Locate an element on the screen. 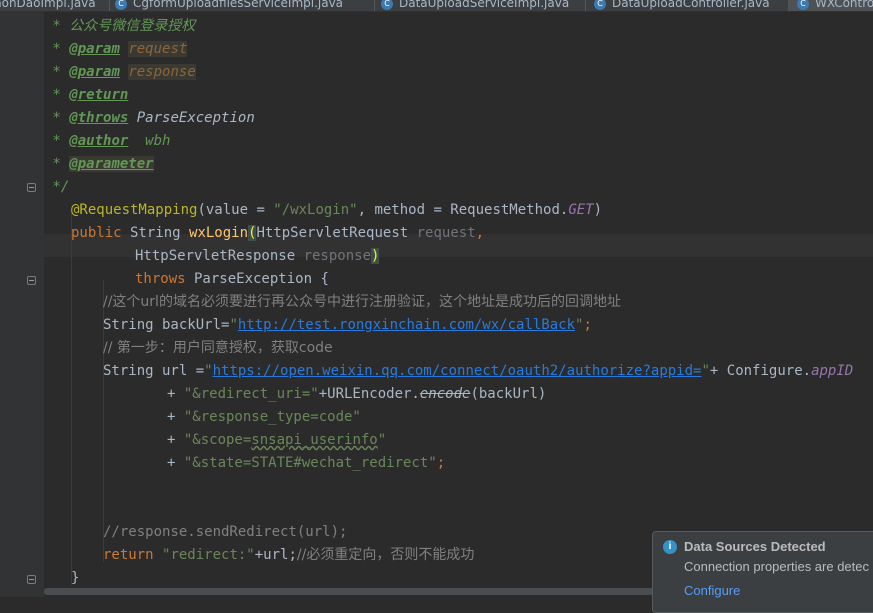  configure-link: Configure is located at coordinates (712, 590).